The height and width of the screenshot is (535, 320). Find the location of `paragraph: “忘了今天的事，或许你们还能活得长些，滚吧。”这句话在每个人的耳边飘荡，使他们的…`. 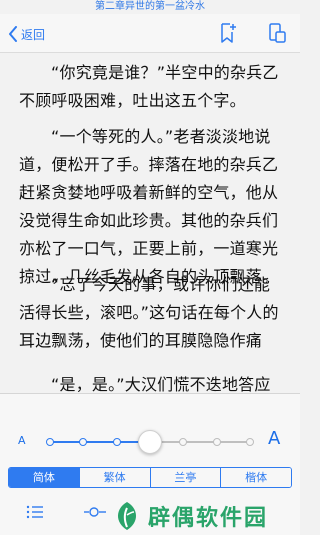

paragraph: “忘了今天的事，或许你们还能活得长些，滚吧。”这句话在每个人的耳边飘荡，使他们的… is located at coordinates (149, 312).